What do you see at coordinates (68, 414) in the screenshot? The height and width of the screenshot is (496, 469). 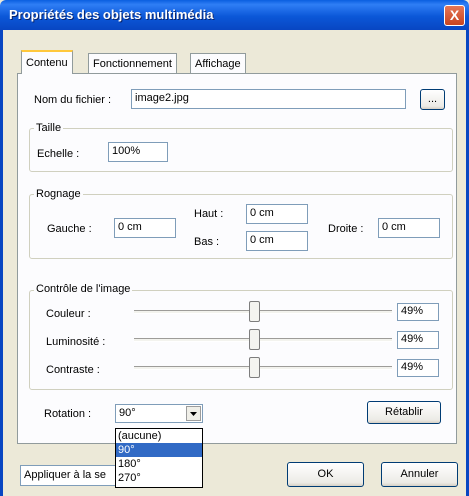 I see `rotation-label: Rotation :` at bounding box center [68, 414].